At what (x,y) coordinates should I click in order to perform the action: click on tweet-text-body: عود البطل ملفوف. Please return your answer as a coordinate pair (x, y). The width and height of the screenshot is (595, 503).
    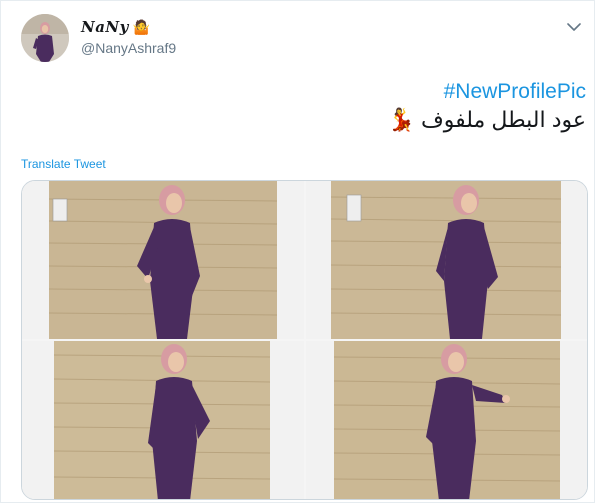
    Looking at the image, I should click on (503, 119).